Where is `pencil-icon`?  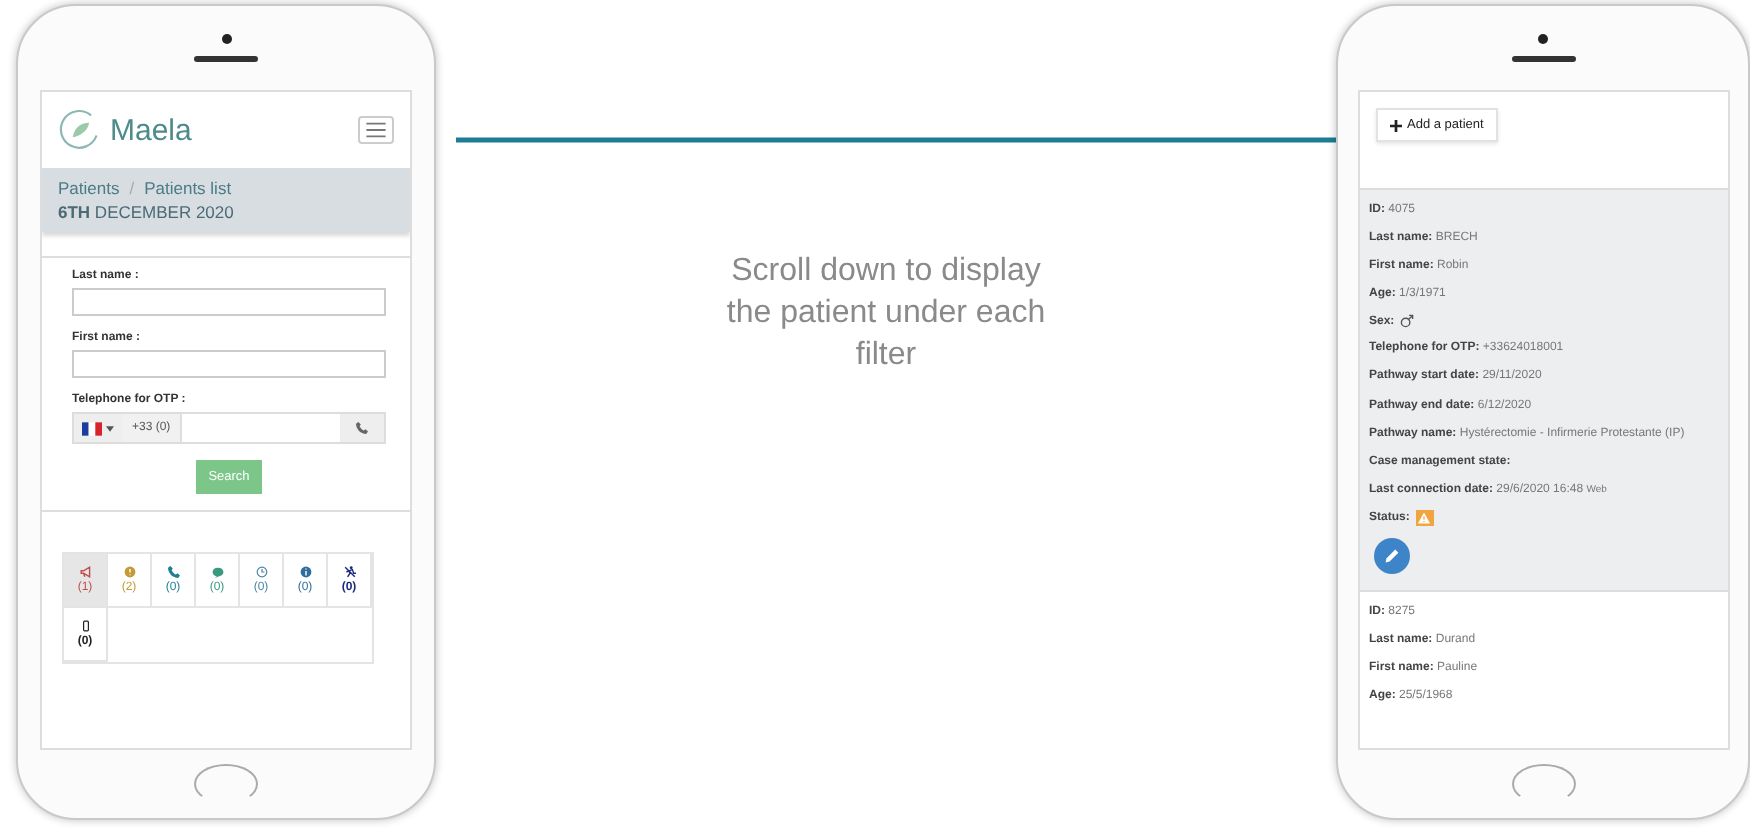
pencil-icon is located at coordinates (1391, 555).